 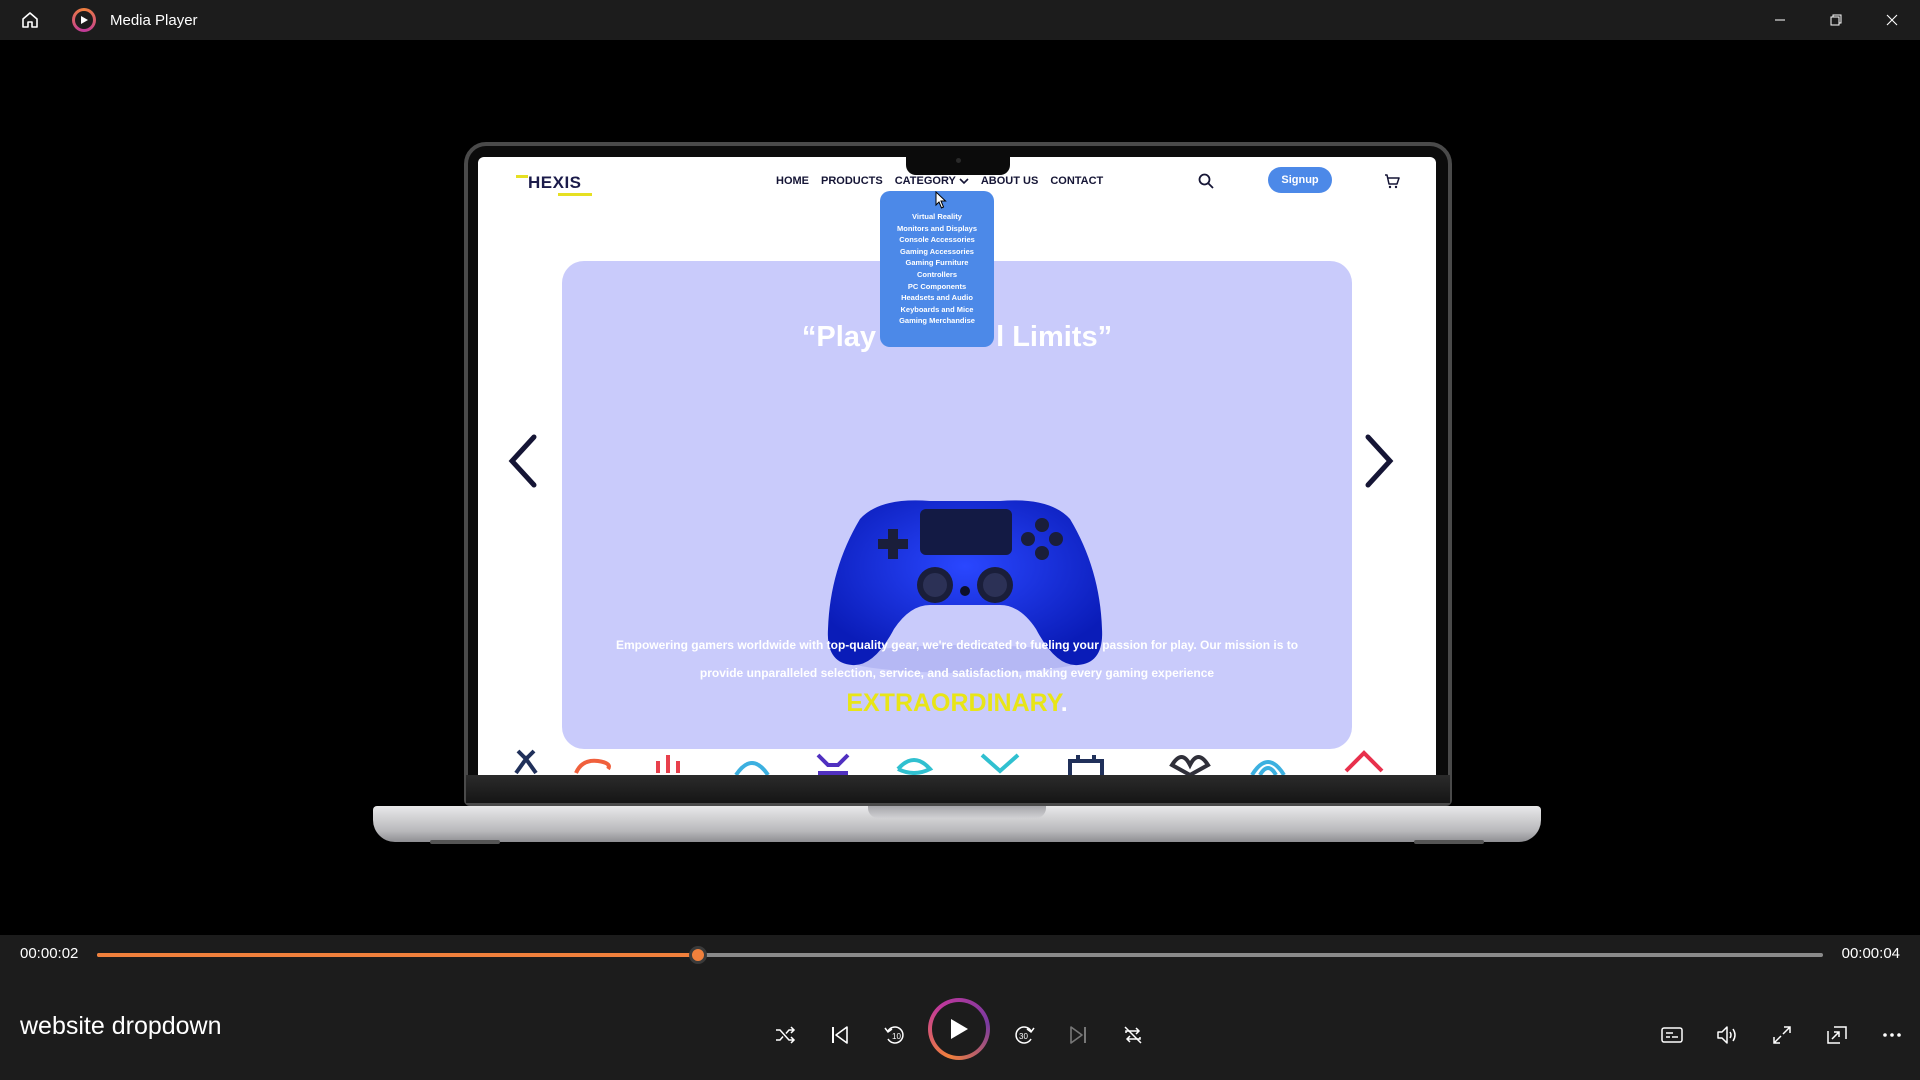 I want to click on dropdown-item: Keyboards and Mice, so click(x=937, y=309).